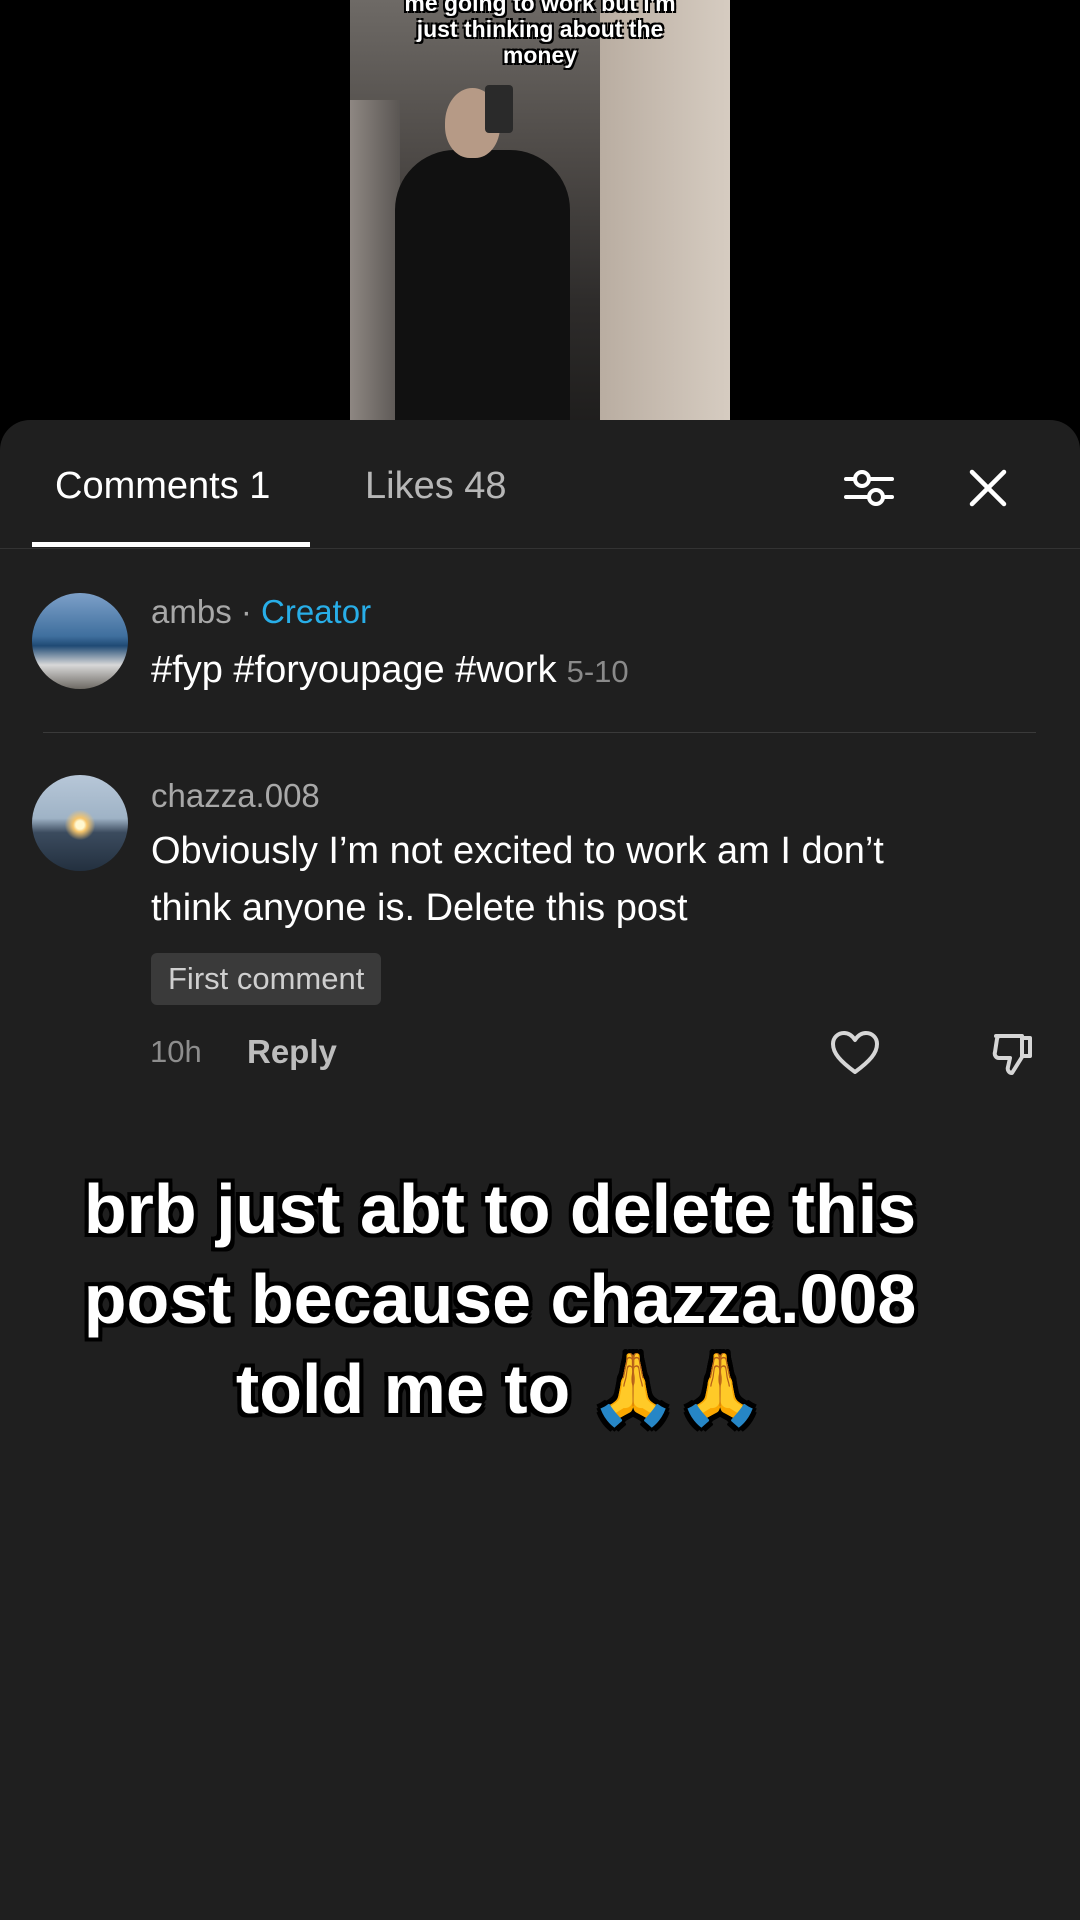 The width and height of the screenshot is (1080, 1920). Describe the element at coordinates (500, 1389) in the screenshot. I see `overlay-line: told me to 🙏🙏` at that location.